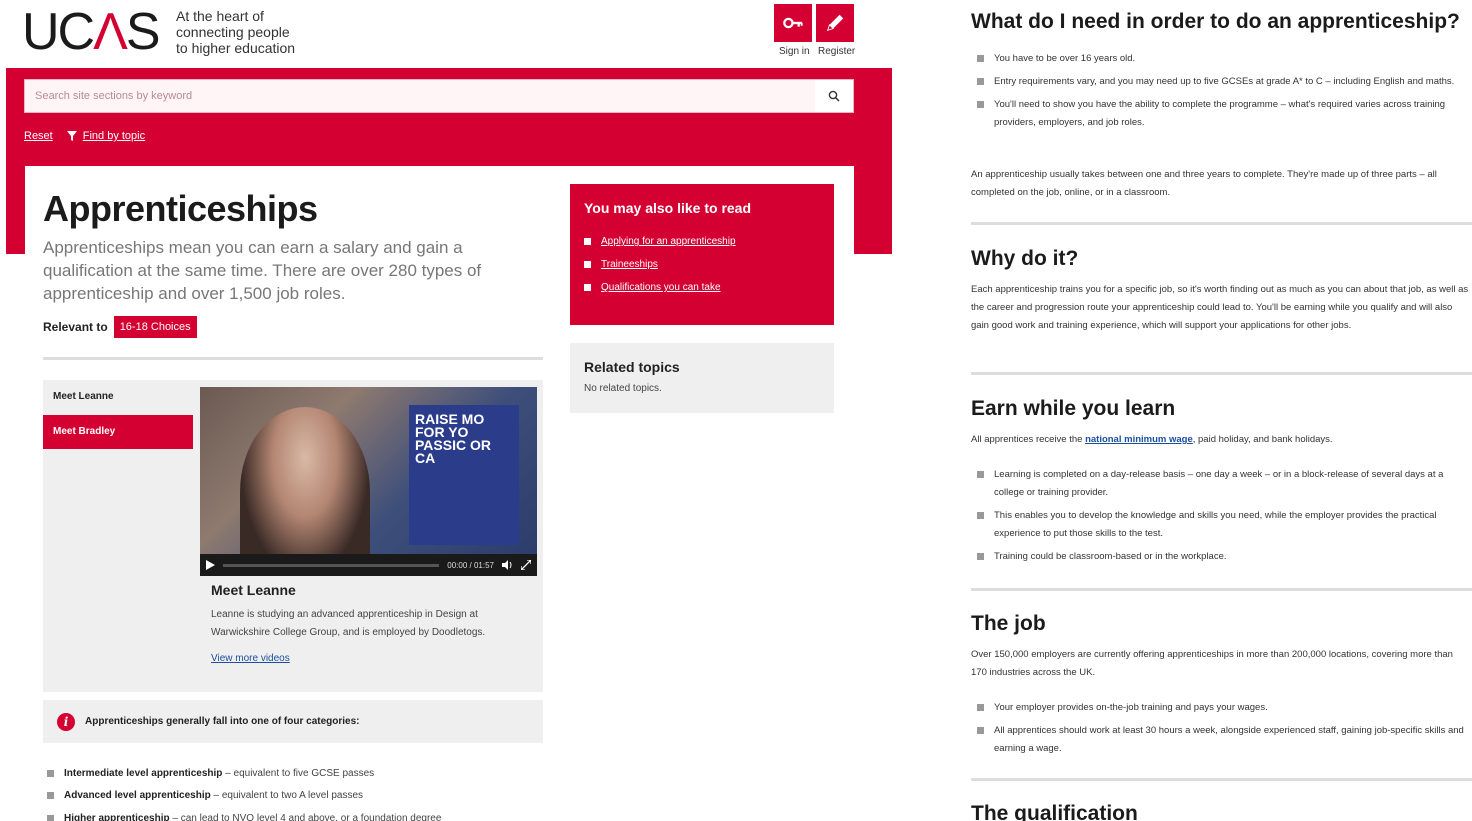 This screenshot has width=1472, height=821. I want to click on also-read-item: Qualifications you can take, so click(702, 287).